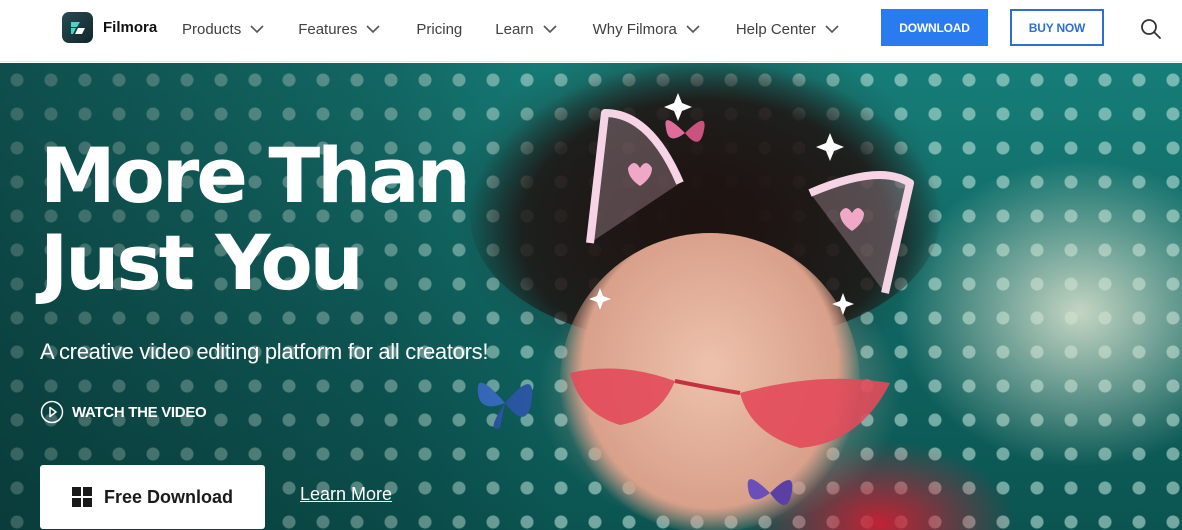 The image size is (1182, 530). What do you see at coordinates (775, 29) in the screenshot?
I see `nav-item-label: Help Center` at bounding box center [775, 29].